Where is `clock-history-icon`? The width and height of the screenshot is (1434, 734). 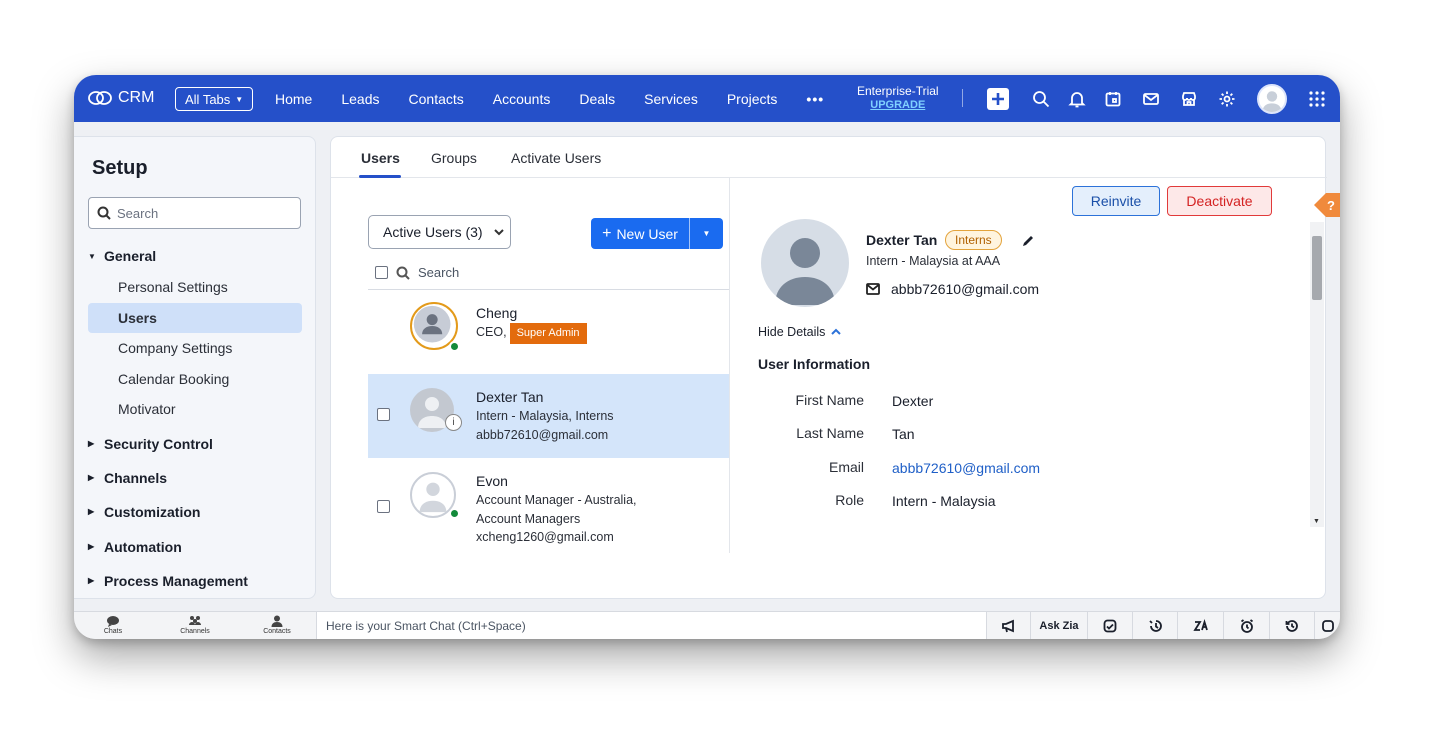 clock-history-icon is located at coordinates (1291, 626).